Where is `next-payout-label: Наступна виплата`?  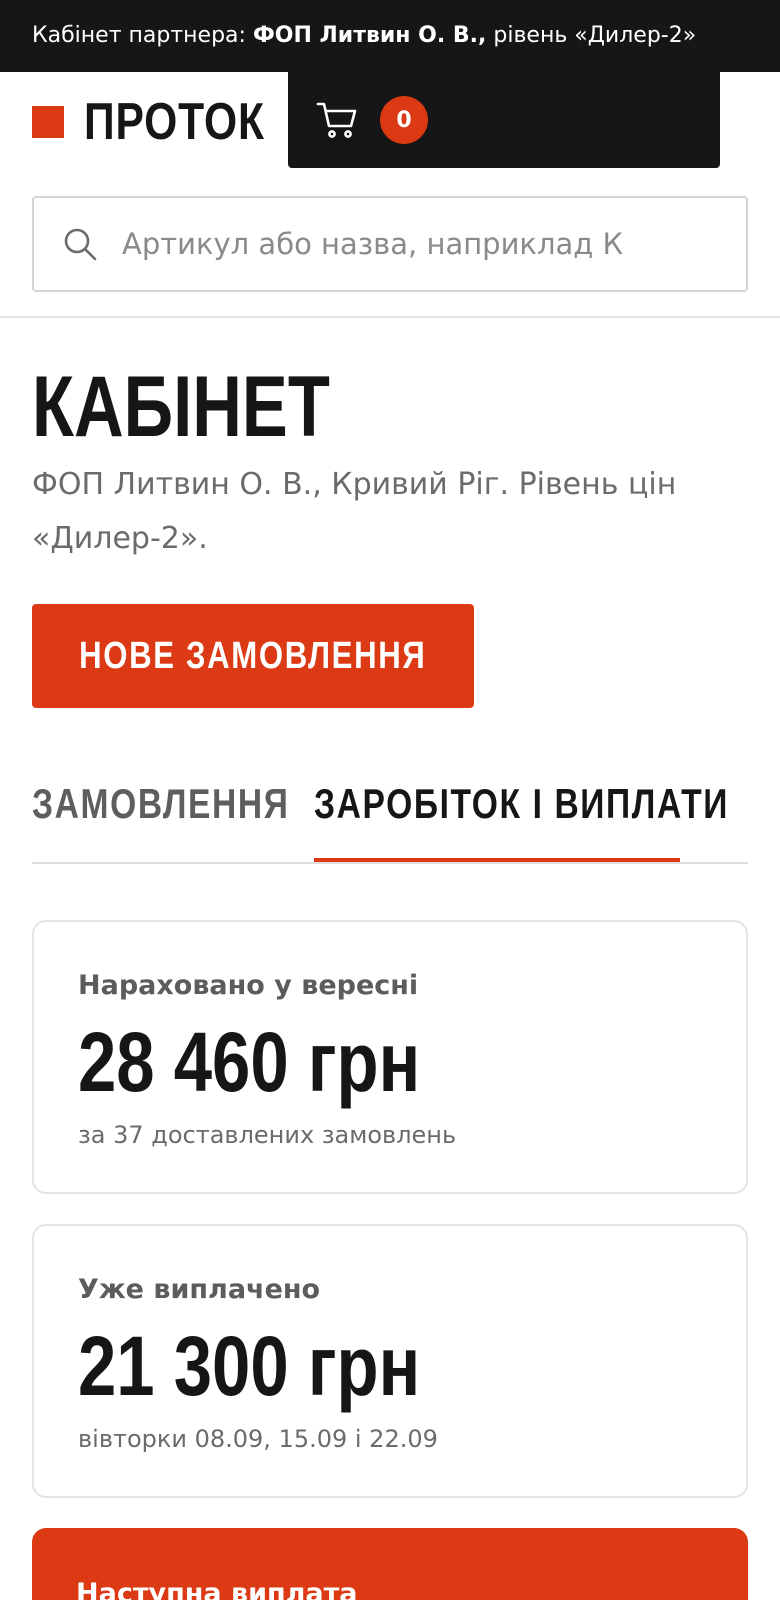 next-payout-label: Наступна виплата is located at coordinates (217, 1589).